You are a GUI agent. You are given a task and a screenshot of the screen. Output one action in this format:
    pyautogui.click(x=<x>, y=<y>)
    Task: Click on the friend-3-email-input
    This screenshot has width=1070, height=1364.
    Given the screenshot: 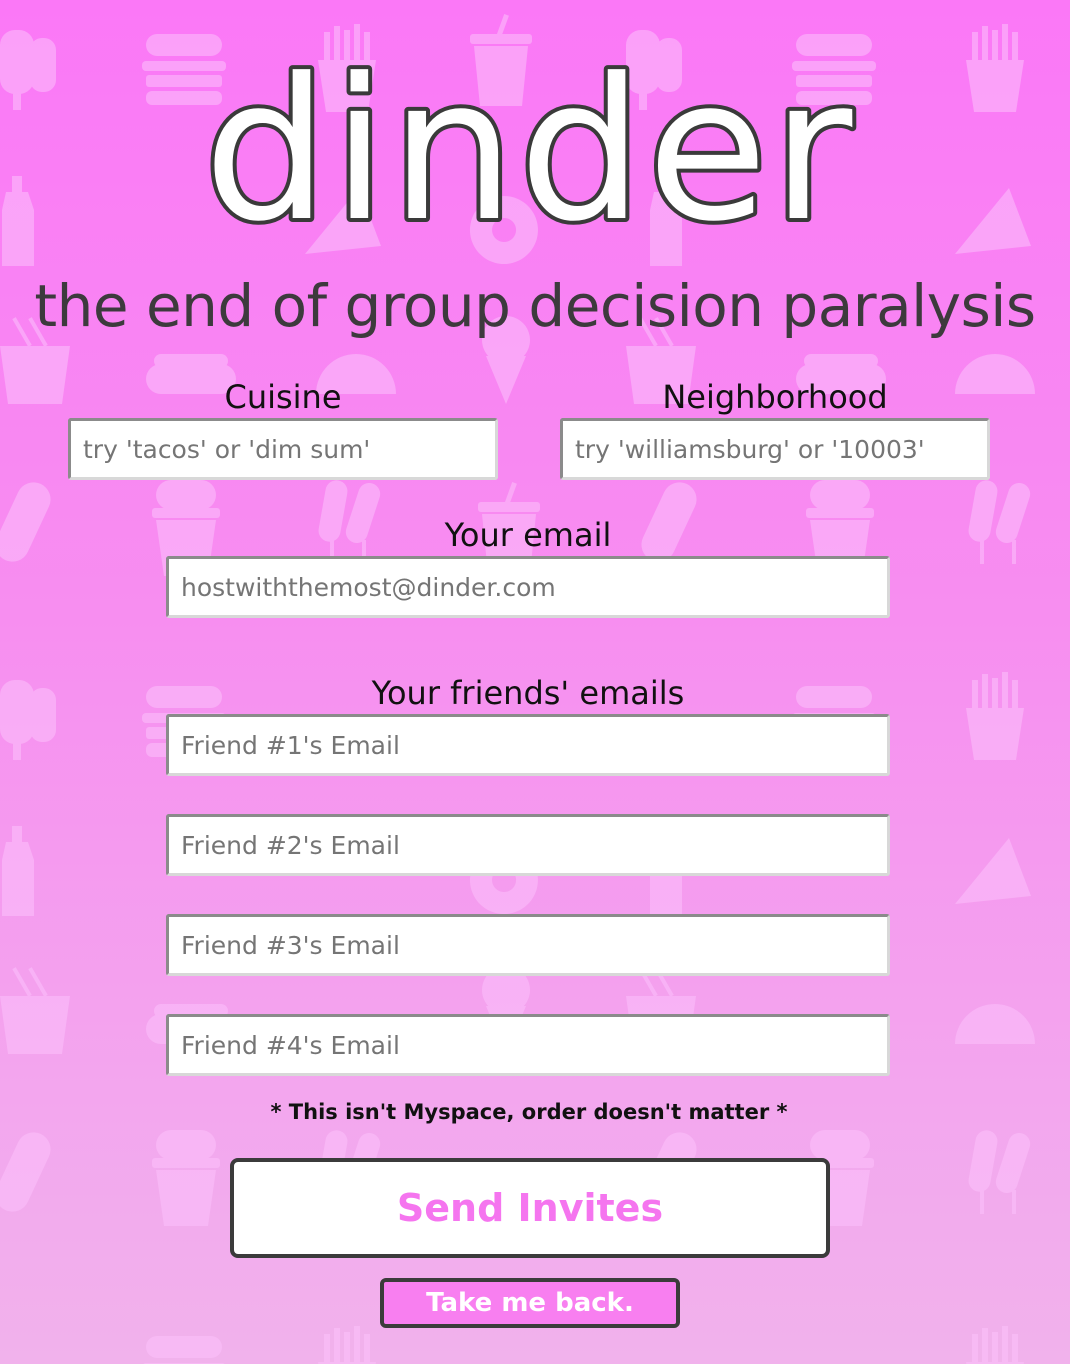 What is the action you would take?
    pyautogui.click(x=528, y=945)
    